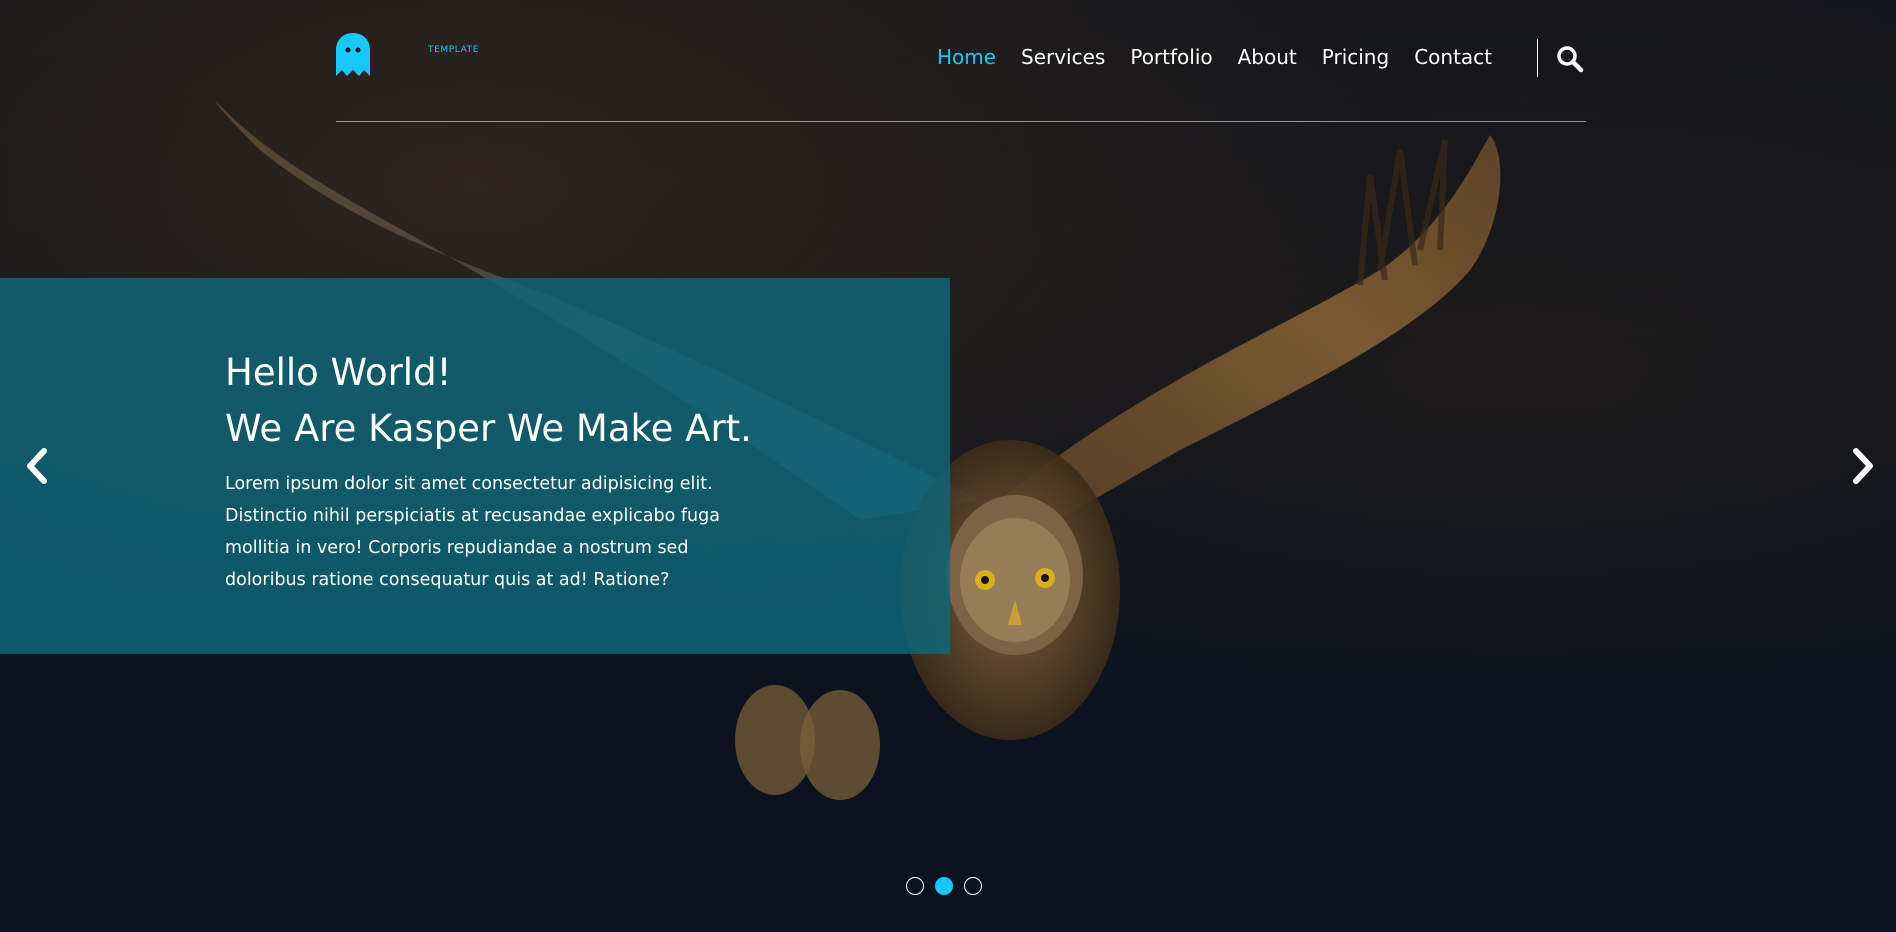 The height and width of the screenshot is (932, 1896). What do you see at coordinates (966, 57) in the screenshot?
I see `nav-item-home: Home` at bounding box center [966, 57].